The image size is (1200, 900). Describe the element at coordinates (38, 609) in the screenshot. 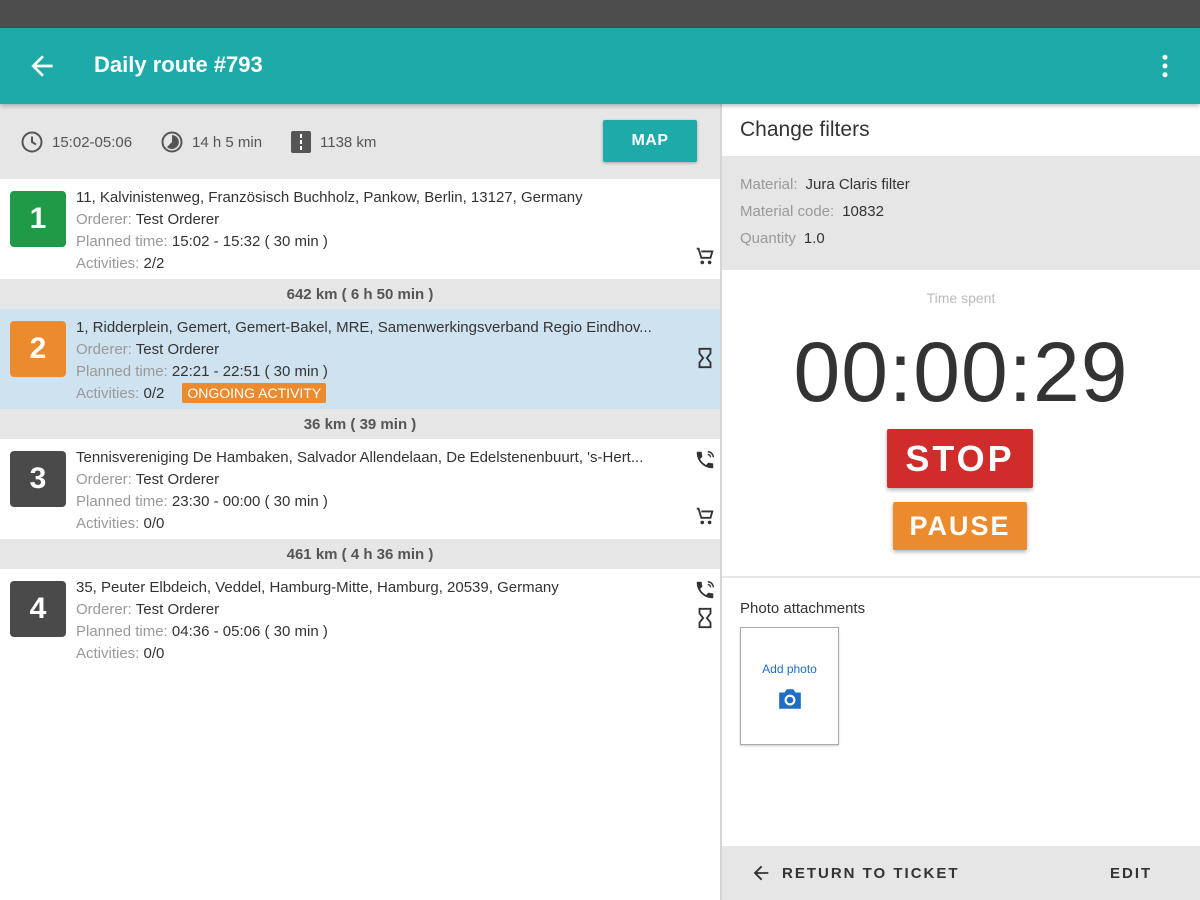

I see `stop-number-badge: 4` at that location.